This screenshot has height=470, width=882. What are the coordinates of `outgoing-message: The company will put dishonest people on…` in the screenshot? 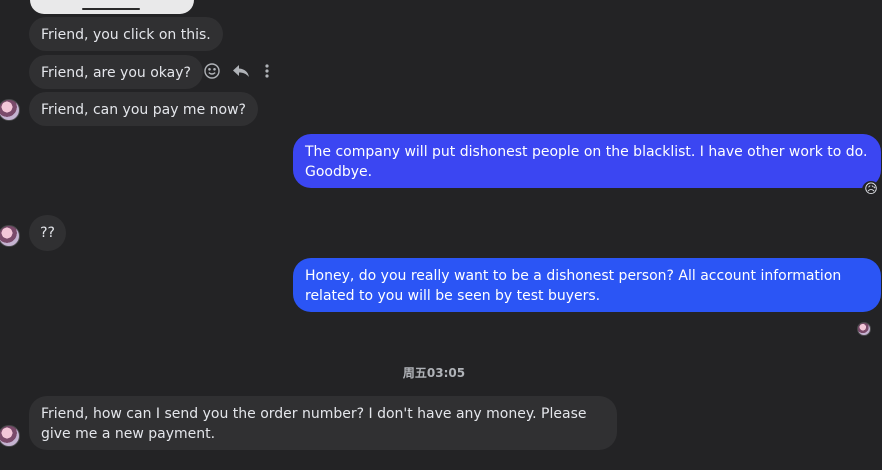 It's located at (587, 161).